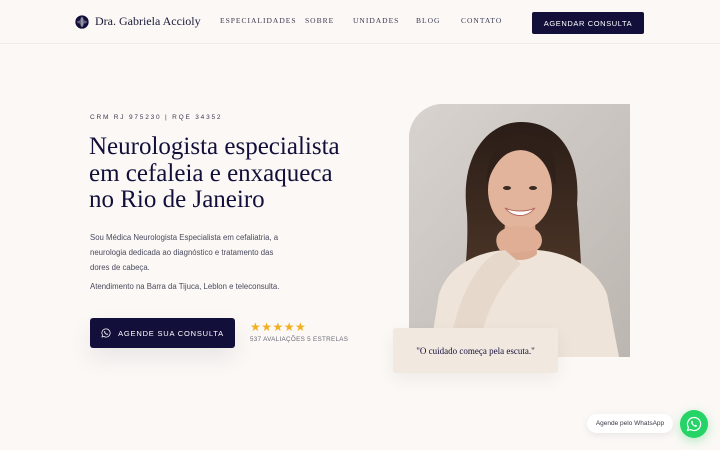 The height and width of the screenshot is (450, 720). What do you see at coordinates (258, 20) in the screenshot?
I see `nav-especialidades: ESPECIALIDADES` at bounding box center [258, 20].